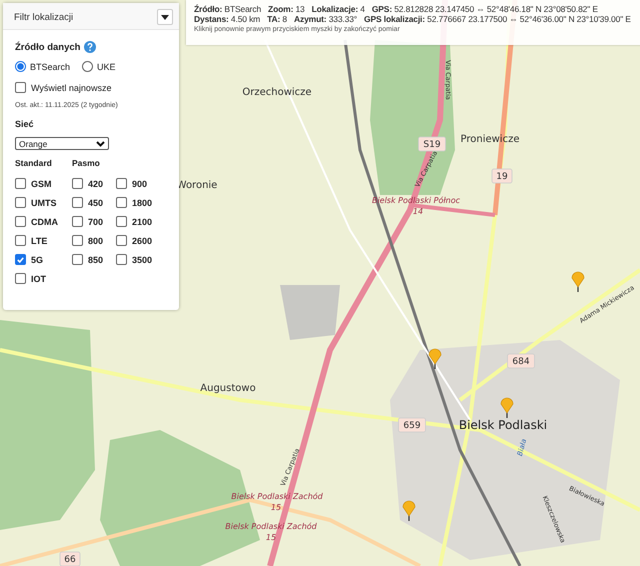 This screenshot has width=640, height=566. I want to click on checkbox-label: GSM, so click(41, 183).